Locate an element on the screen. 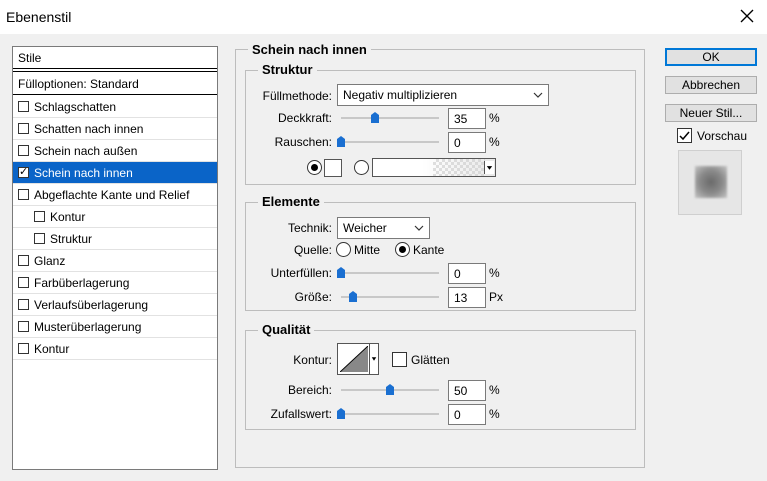  style-item: Schatten nach innen is located at coordinates (115, 129).